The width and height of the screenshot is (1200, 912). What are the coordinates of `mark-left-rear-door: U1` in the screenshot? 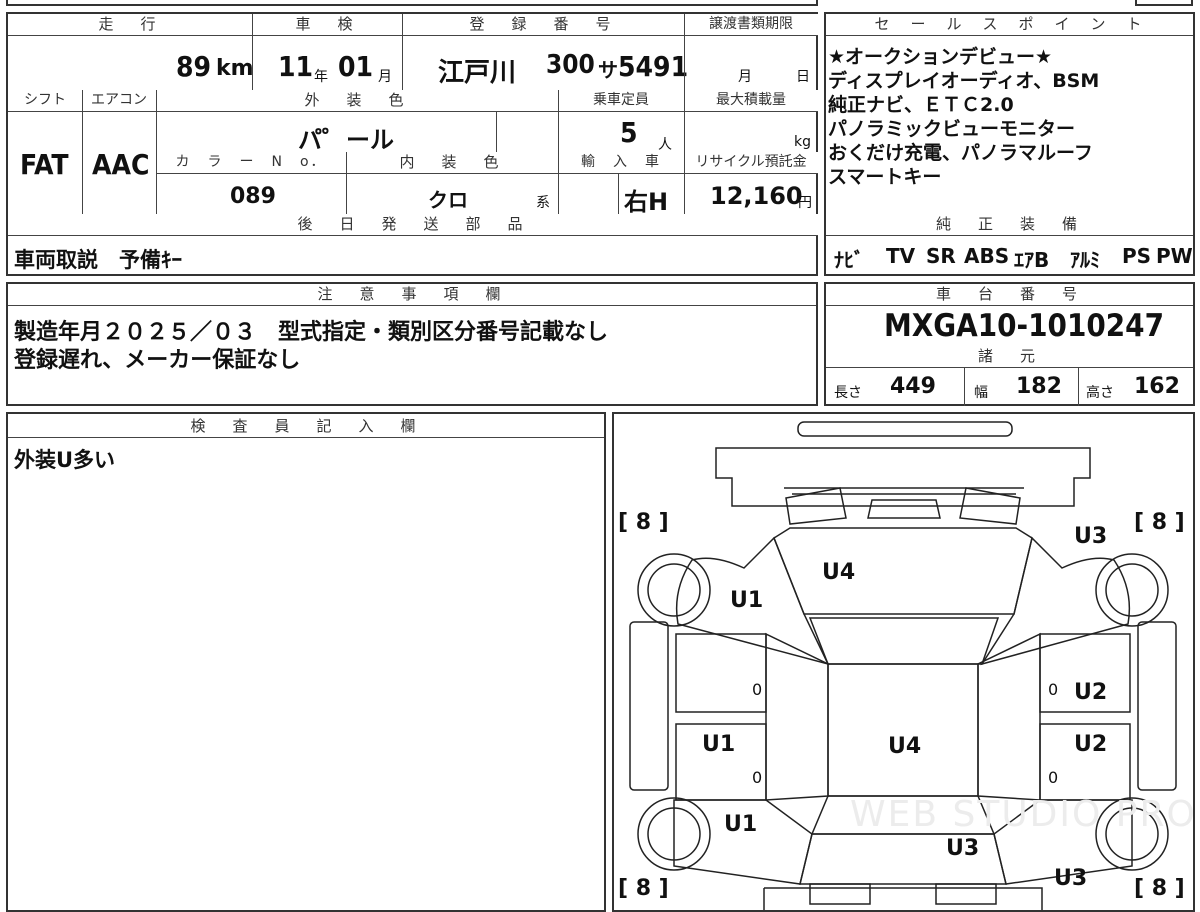 It's located at (741, 824).